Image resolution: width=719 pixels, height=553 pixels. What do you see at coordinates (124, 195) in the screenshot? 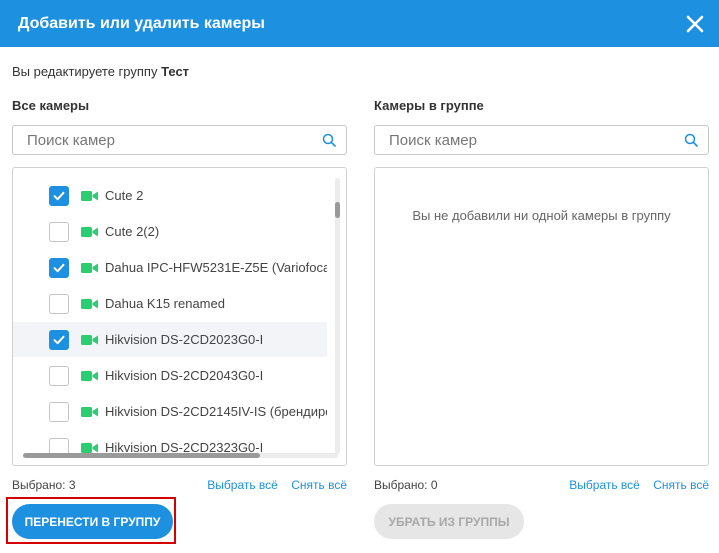
I see `camera-name: Cute 2` at bounding box center [124, 195].